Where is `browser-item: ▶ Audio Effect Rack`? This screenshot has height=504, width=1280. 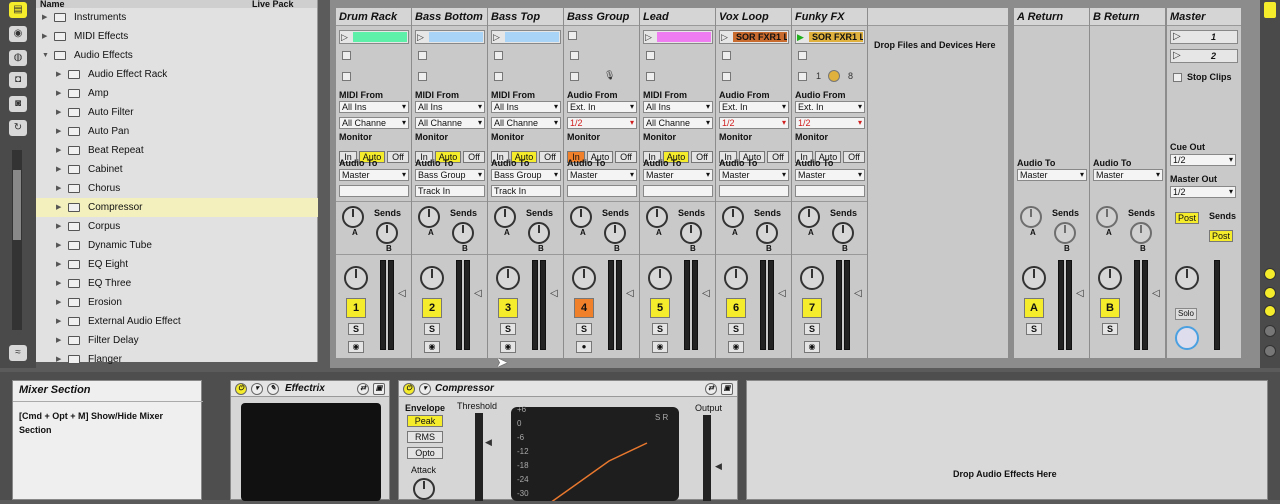
browser-item: ▶ Audio Effect Rack is located at coordinates (177, 74).